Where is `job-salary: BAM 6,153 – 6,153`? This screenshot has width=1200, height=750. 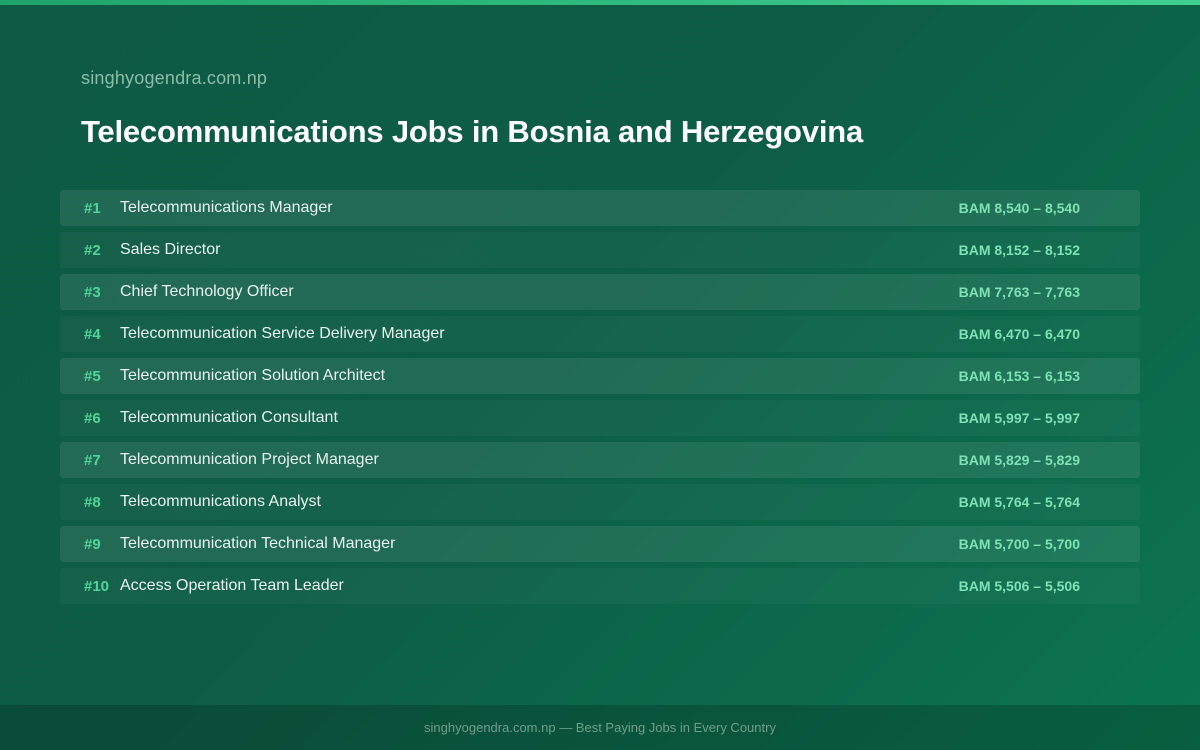
job-salary: BAM 6,153 – 6,153 is located at coordinates (1019, 376).